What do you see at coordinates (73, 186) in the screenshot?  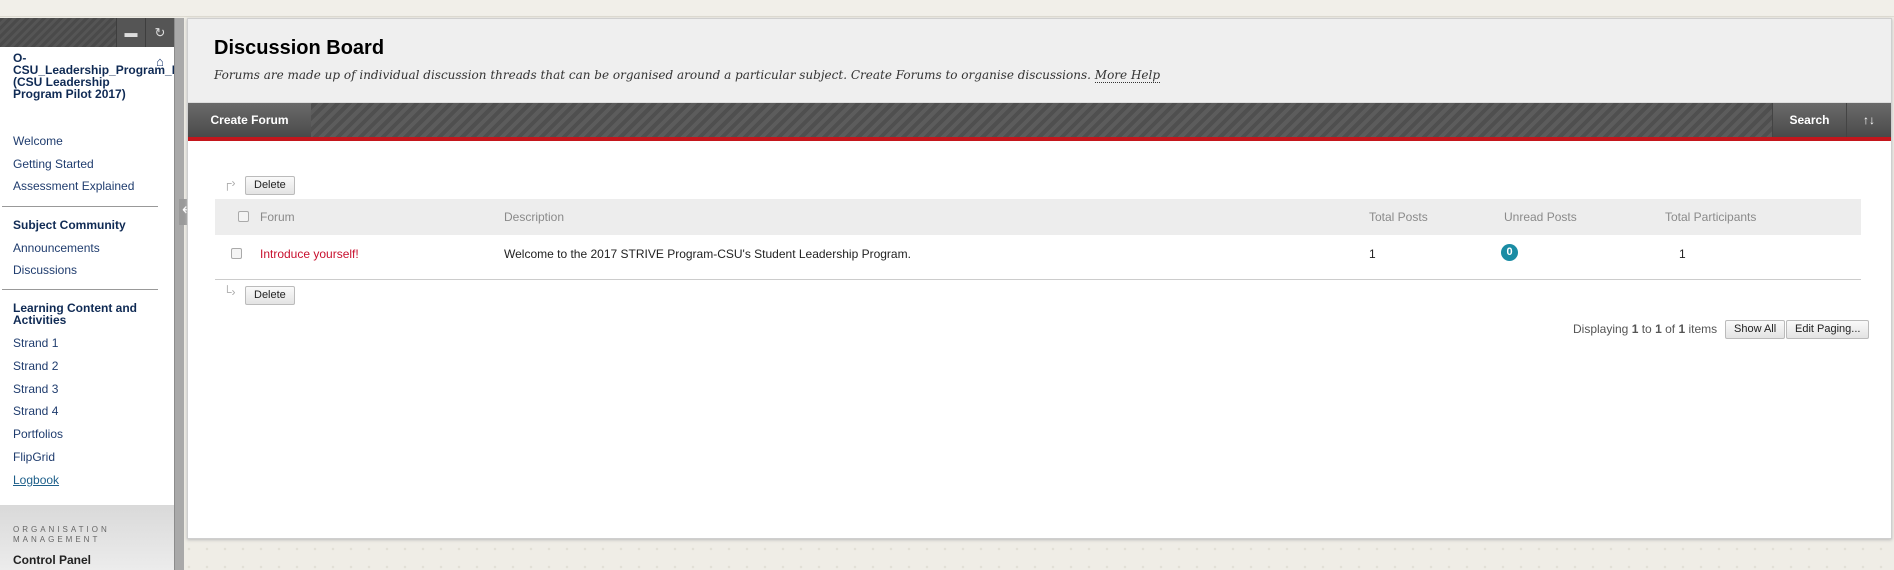 I see `menu-item-assessment-explained: Assessment Explained` at bounding box center [73, 186].